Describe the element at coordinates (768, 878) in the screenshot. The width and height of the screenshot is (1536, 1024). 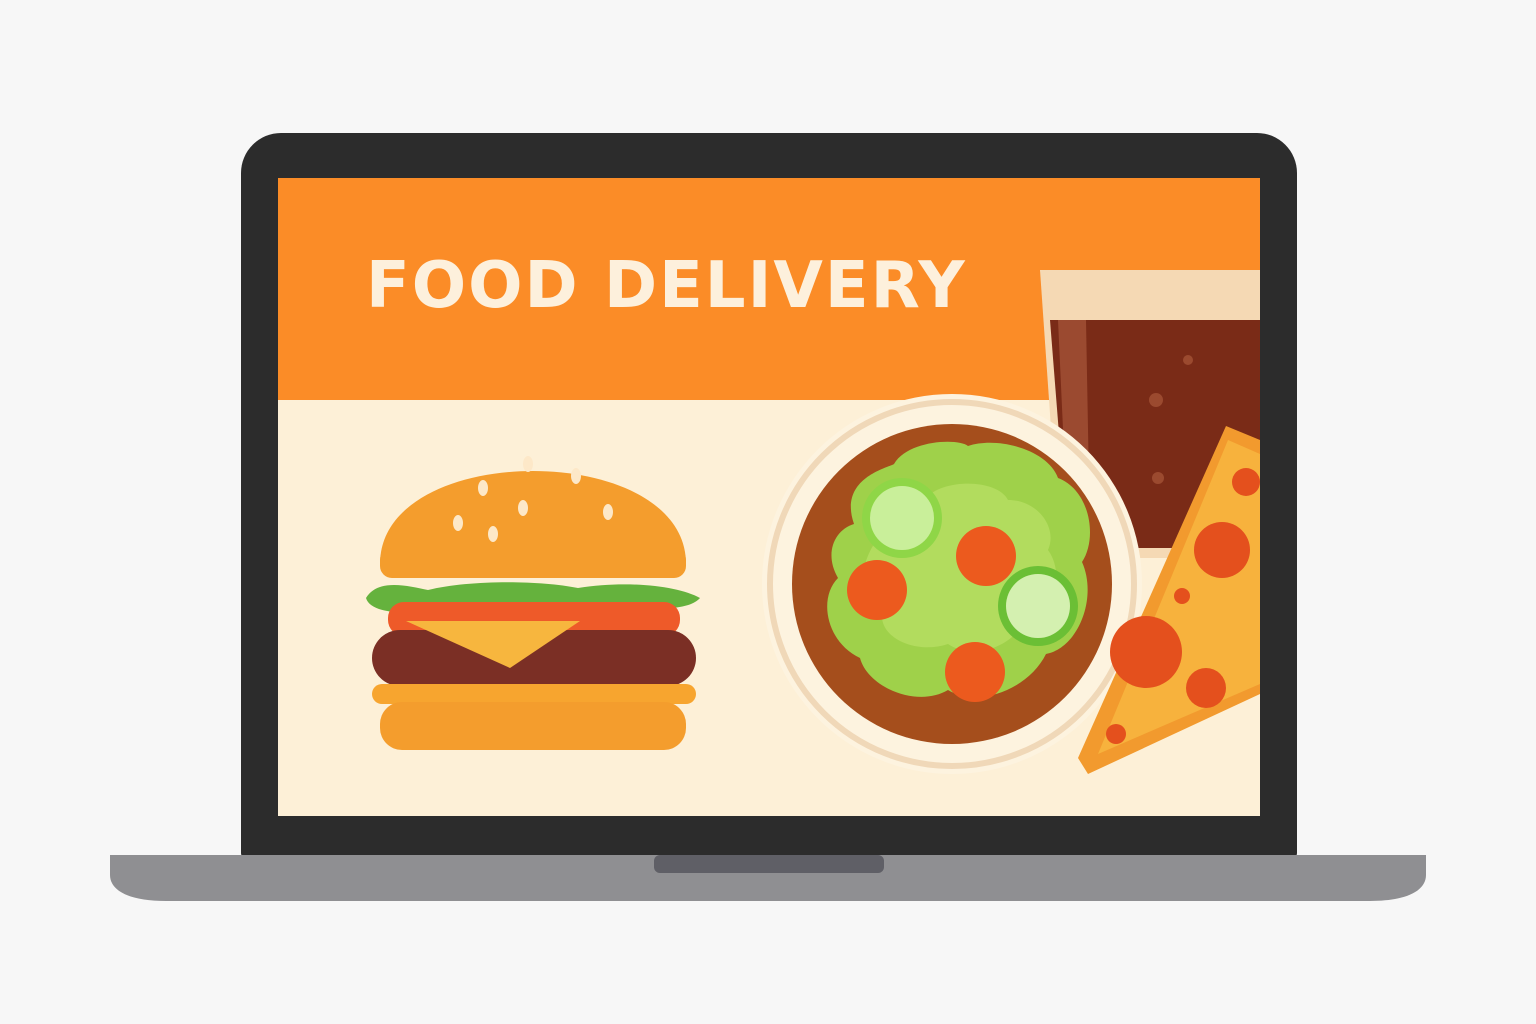
I see `laptop-base` at that location.